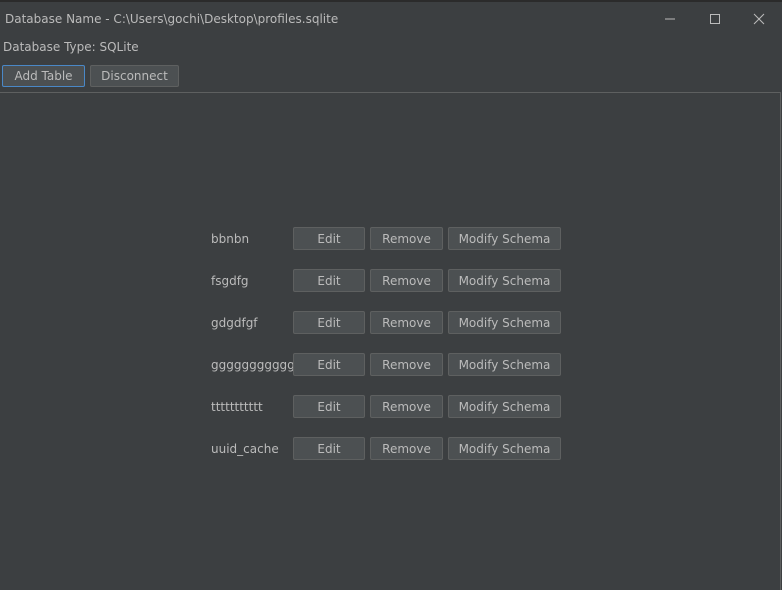  I want to click on table-row: fsgdfg Edit Remove Modify Schema, so click(391, 290).